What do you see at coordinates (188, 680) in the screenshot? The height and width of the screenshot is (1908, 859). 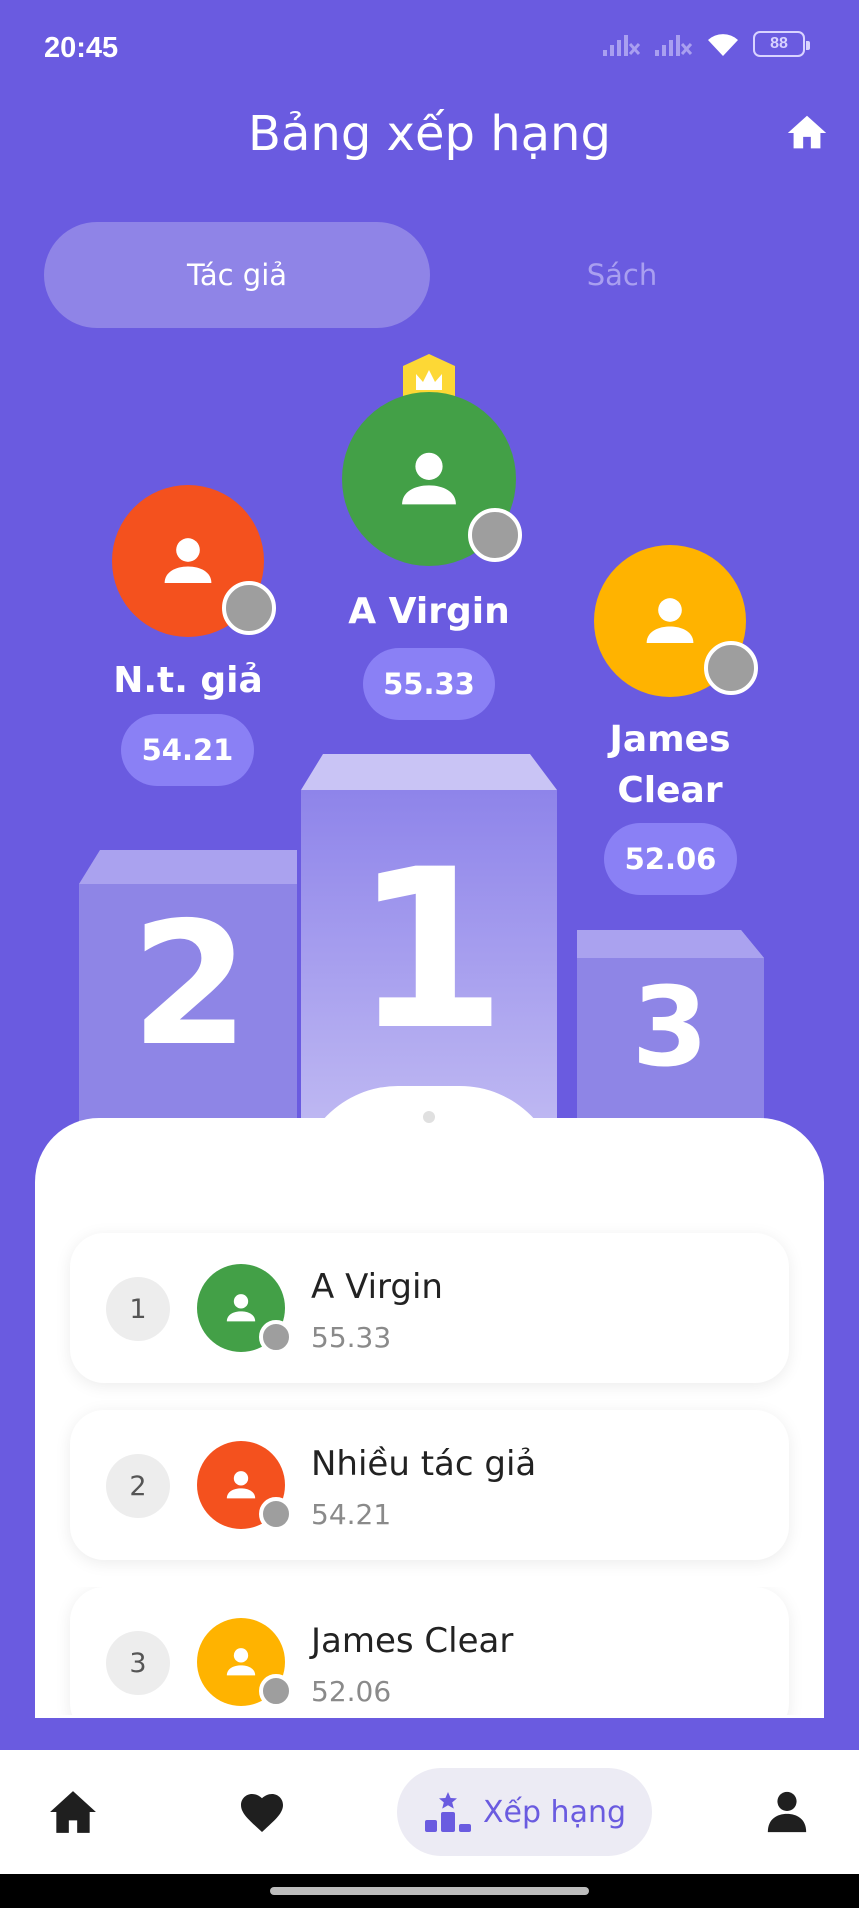 I see `second-place-name: N.t. giả` at bounding box center [188, 680].